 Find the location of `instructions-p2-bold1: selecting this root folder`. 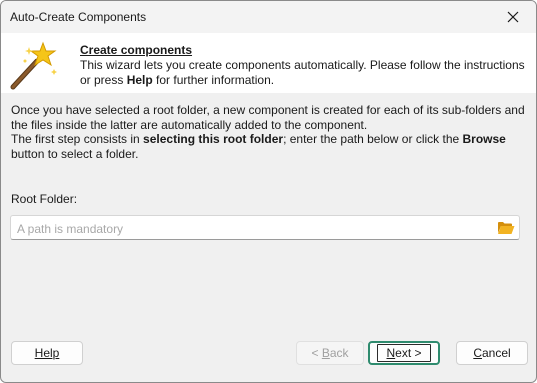

instructions-p2-bold1: selecting this root folder is located at coordinates (213, 139).